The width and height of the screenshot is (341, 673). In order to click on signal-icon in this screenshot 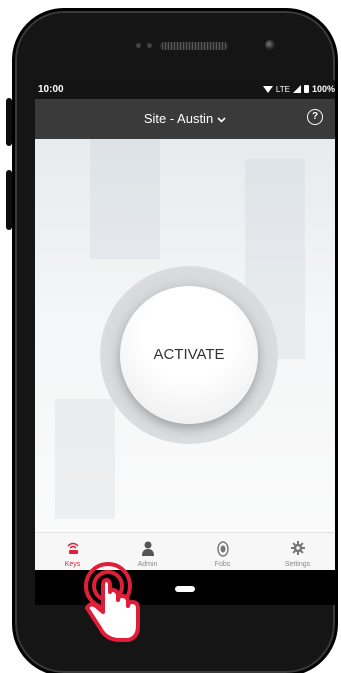, I will do `click(296, 89)`.